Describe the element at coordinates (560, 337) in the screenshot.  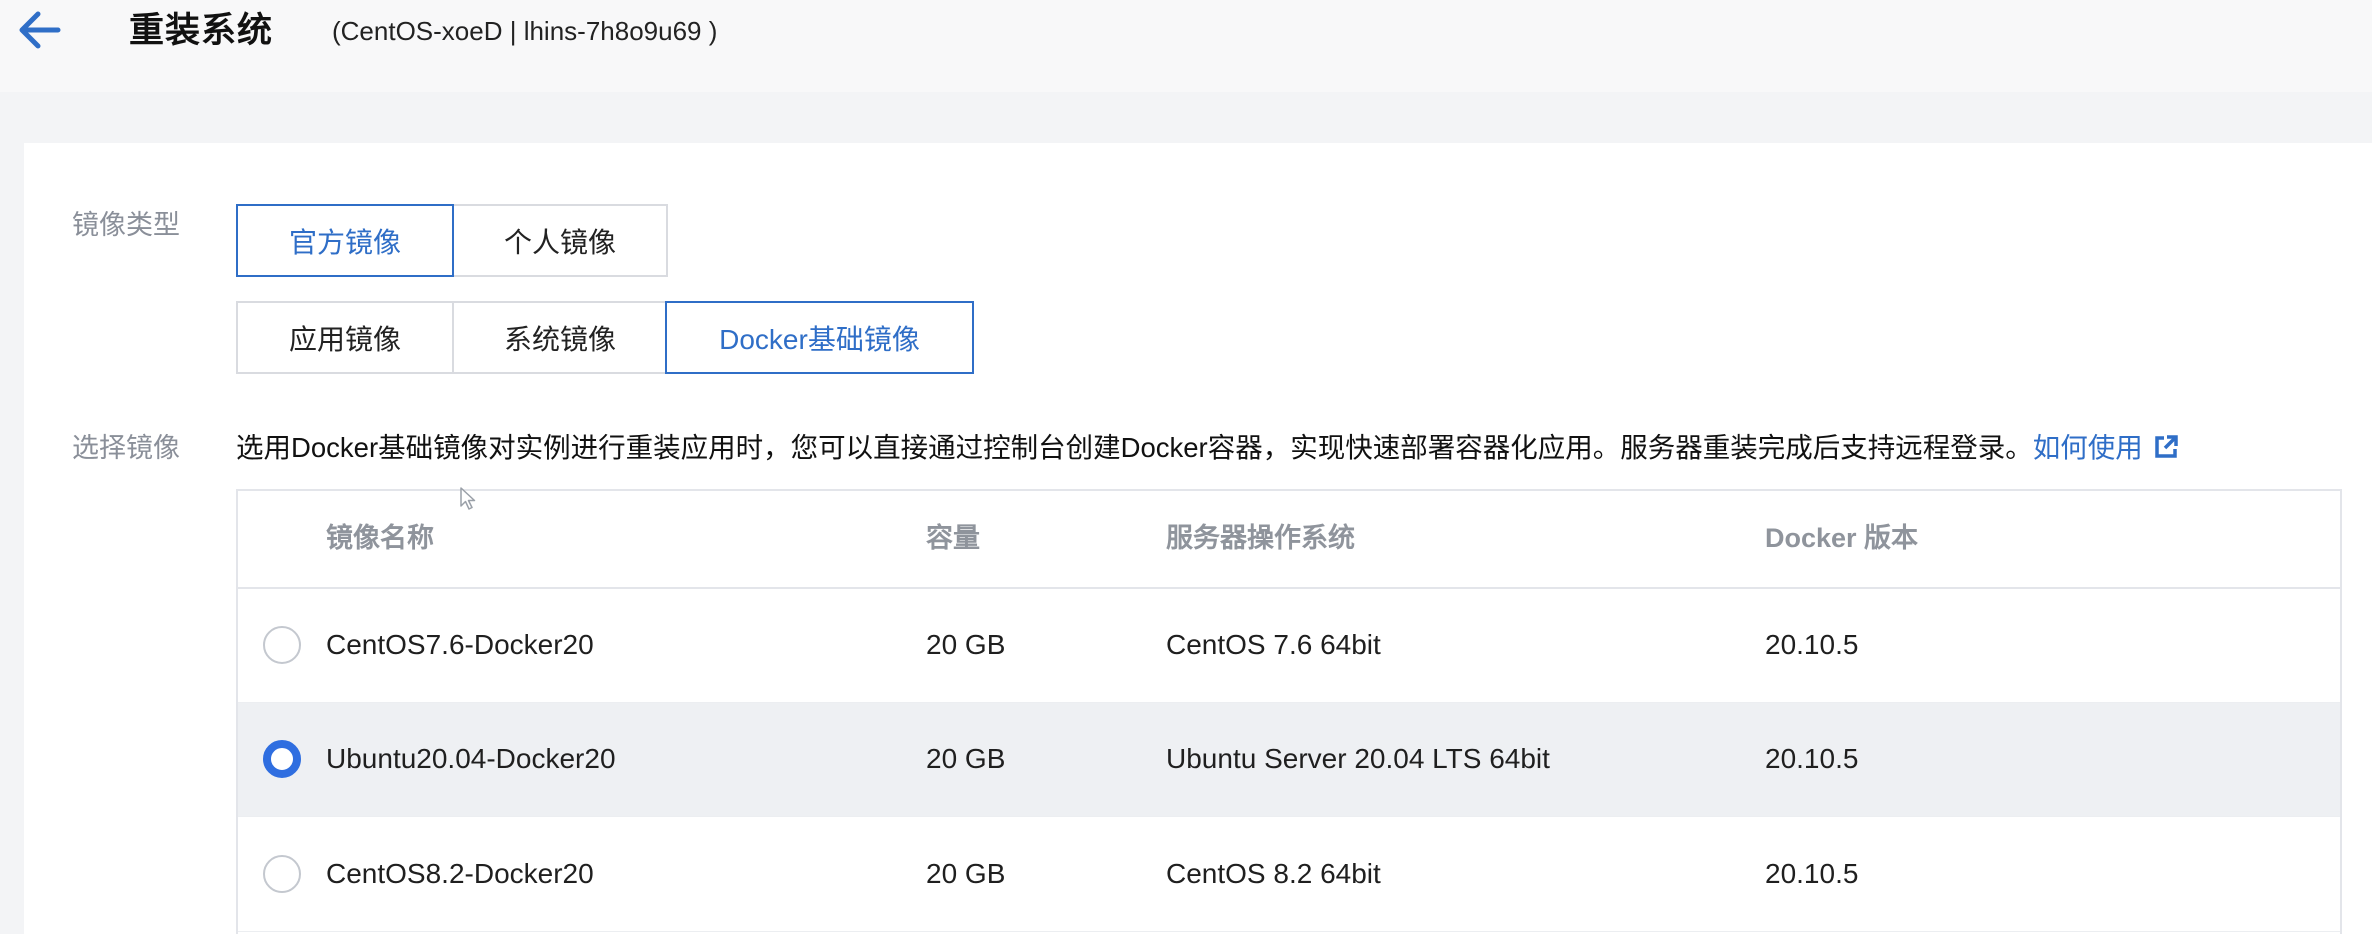
I see `subtab-system-image: 系统镜像` at that location.